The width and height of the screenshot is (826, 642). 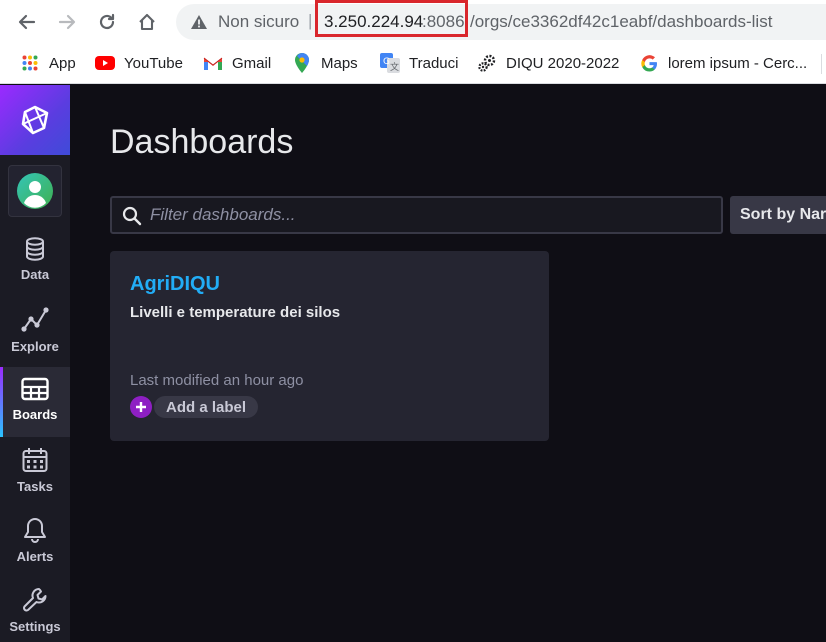 What do you see at coordinates (213, 63) in the screenshot?
I see `gmail-icon` at bounding box center [213, 63].